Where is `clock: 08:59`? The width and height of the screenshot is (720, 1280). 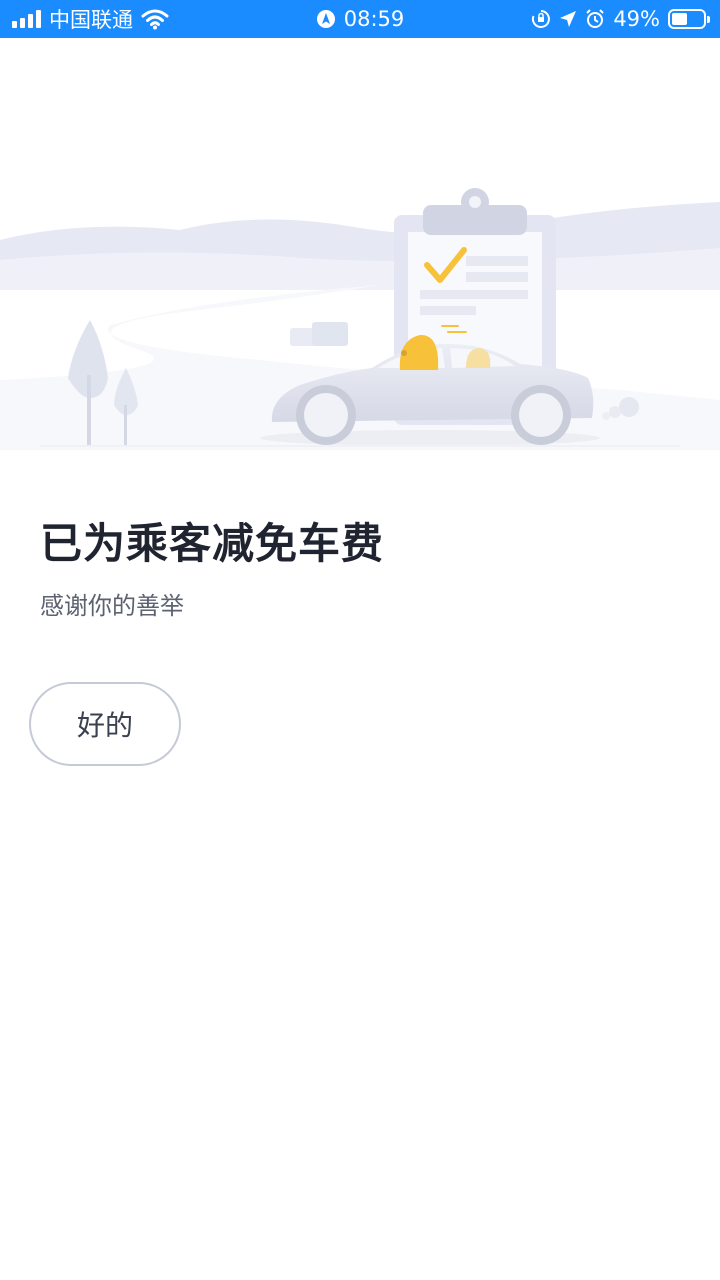 clock: 08:59 is located at coordinates (374, 19).